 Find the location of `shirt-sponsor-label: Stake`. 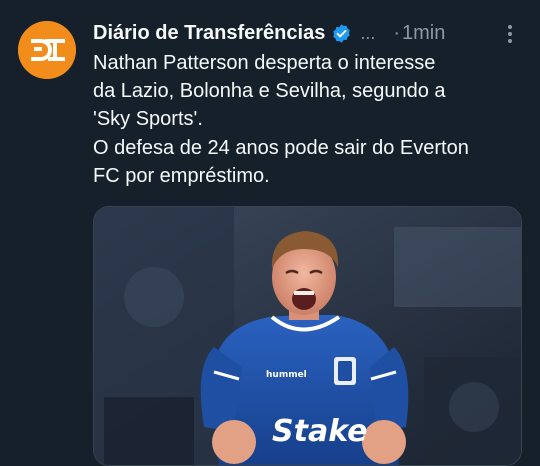

shirt-sponsor-label: Stake is located at coordinates (319, 431).